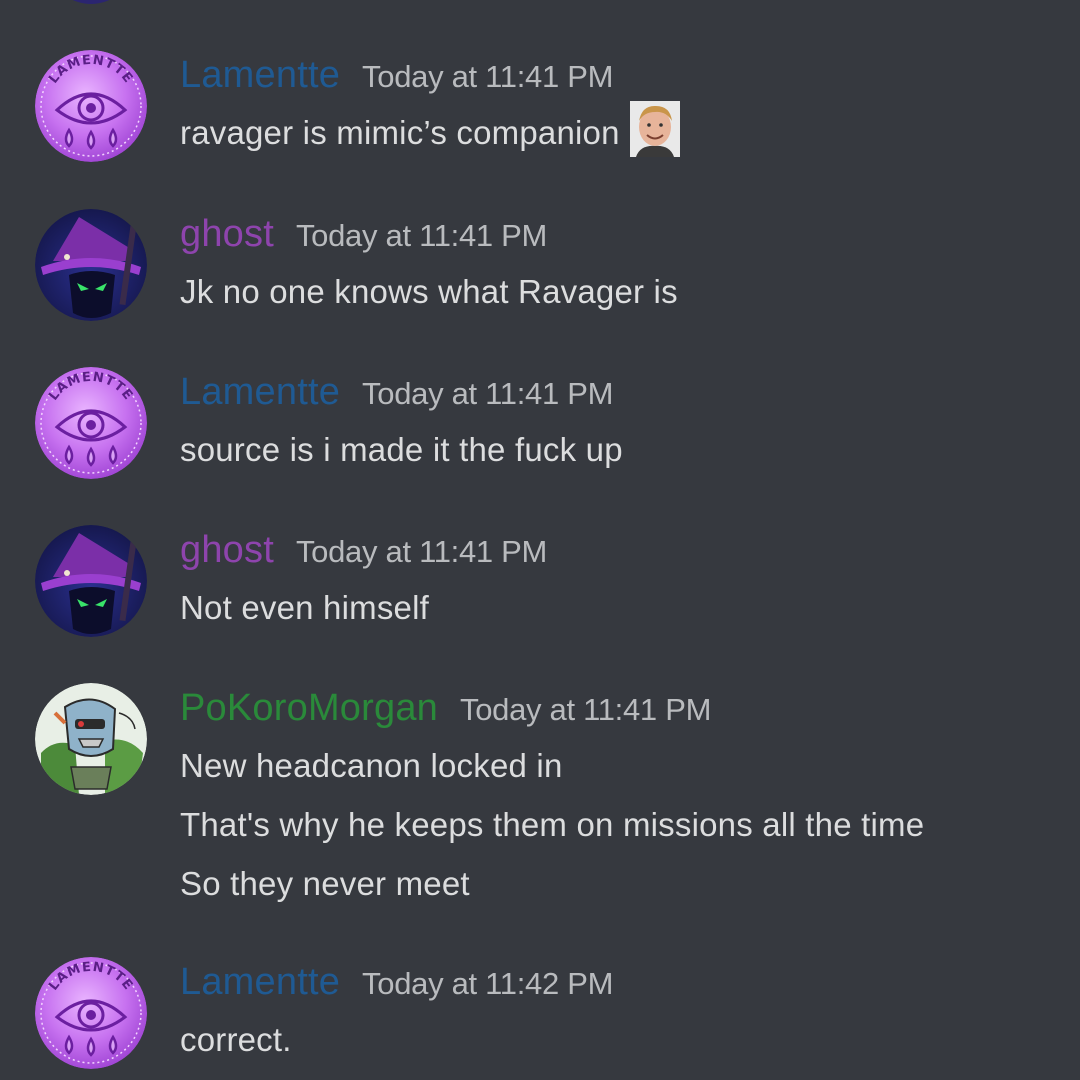 The height and width of the screenshot is (1080, 1080). Describe the element at coordinates (401, 449) in the screenshot. I see `message-text: source is i made it the fuck up` at that location.